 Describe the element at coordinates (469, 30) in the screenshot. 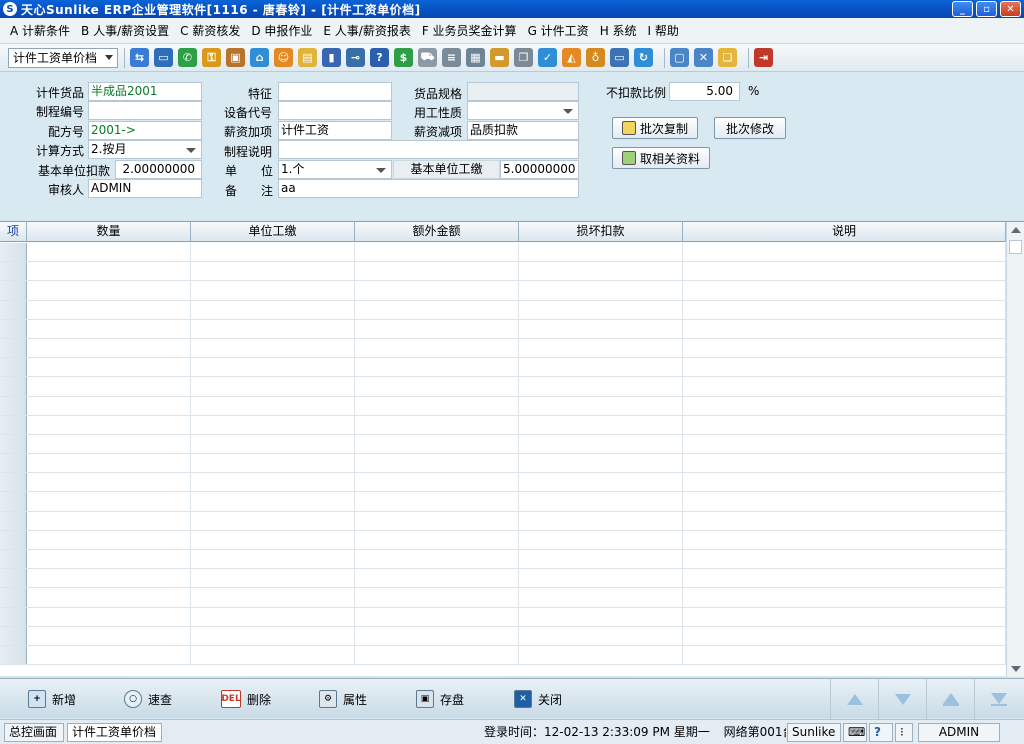

I see `menu-sales-bonus: F 业务员奖金计算` at that location.